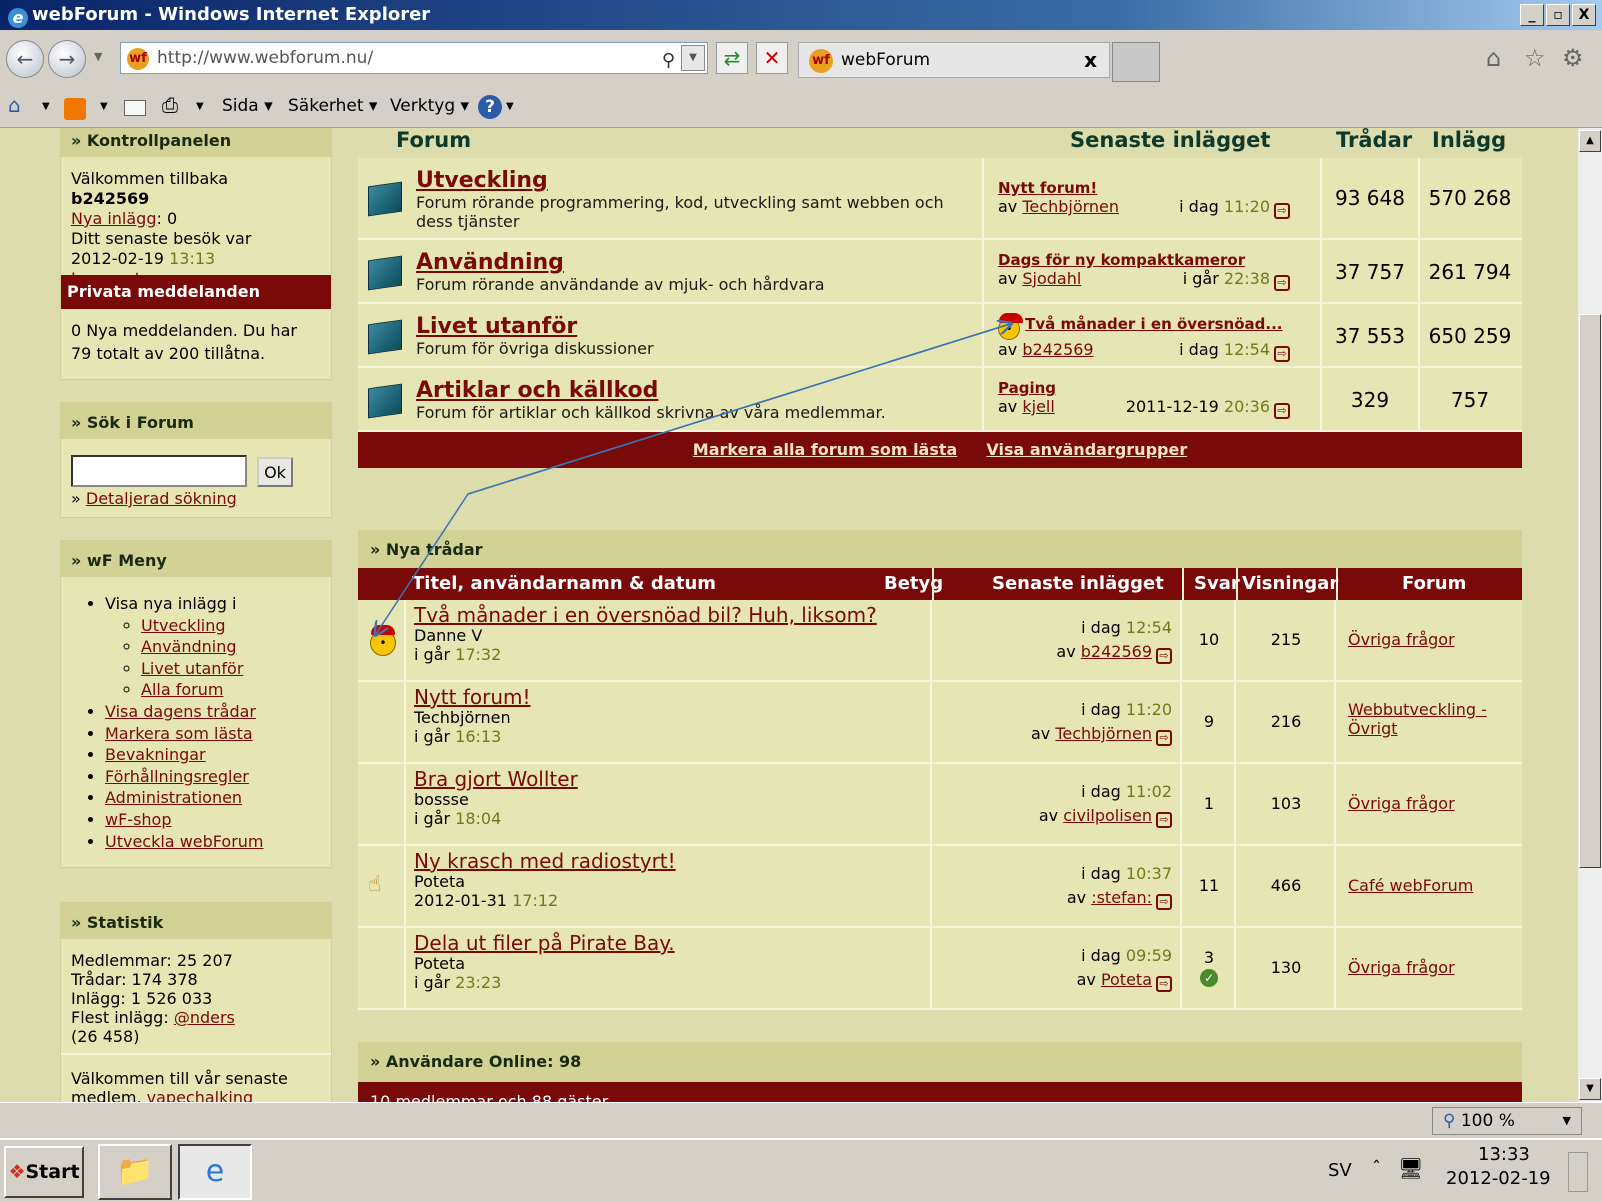 This screenshot has height=1202, width=1602. What do you see at coordinates (183, 625) in the screenshot?
I see `menu-sub-utveckling-link: Utveckling` at bounding box center [183, 625].